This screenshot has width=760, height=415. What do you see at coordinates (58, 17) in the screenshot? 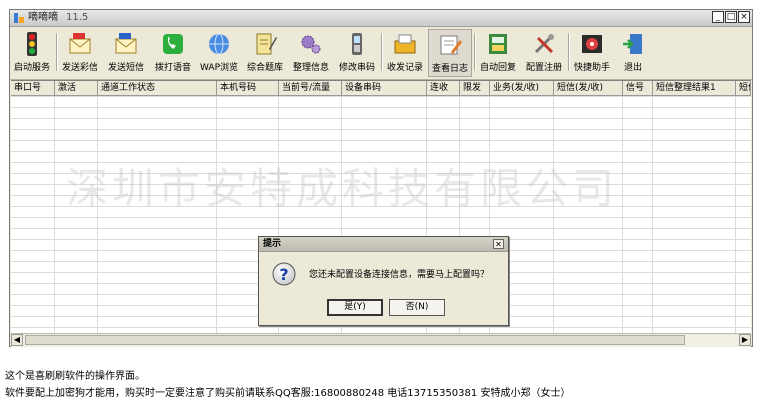
I see `window-title: 嘀嘀嘀 11.5` at bounding box center [58, 17].